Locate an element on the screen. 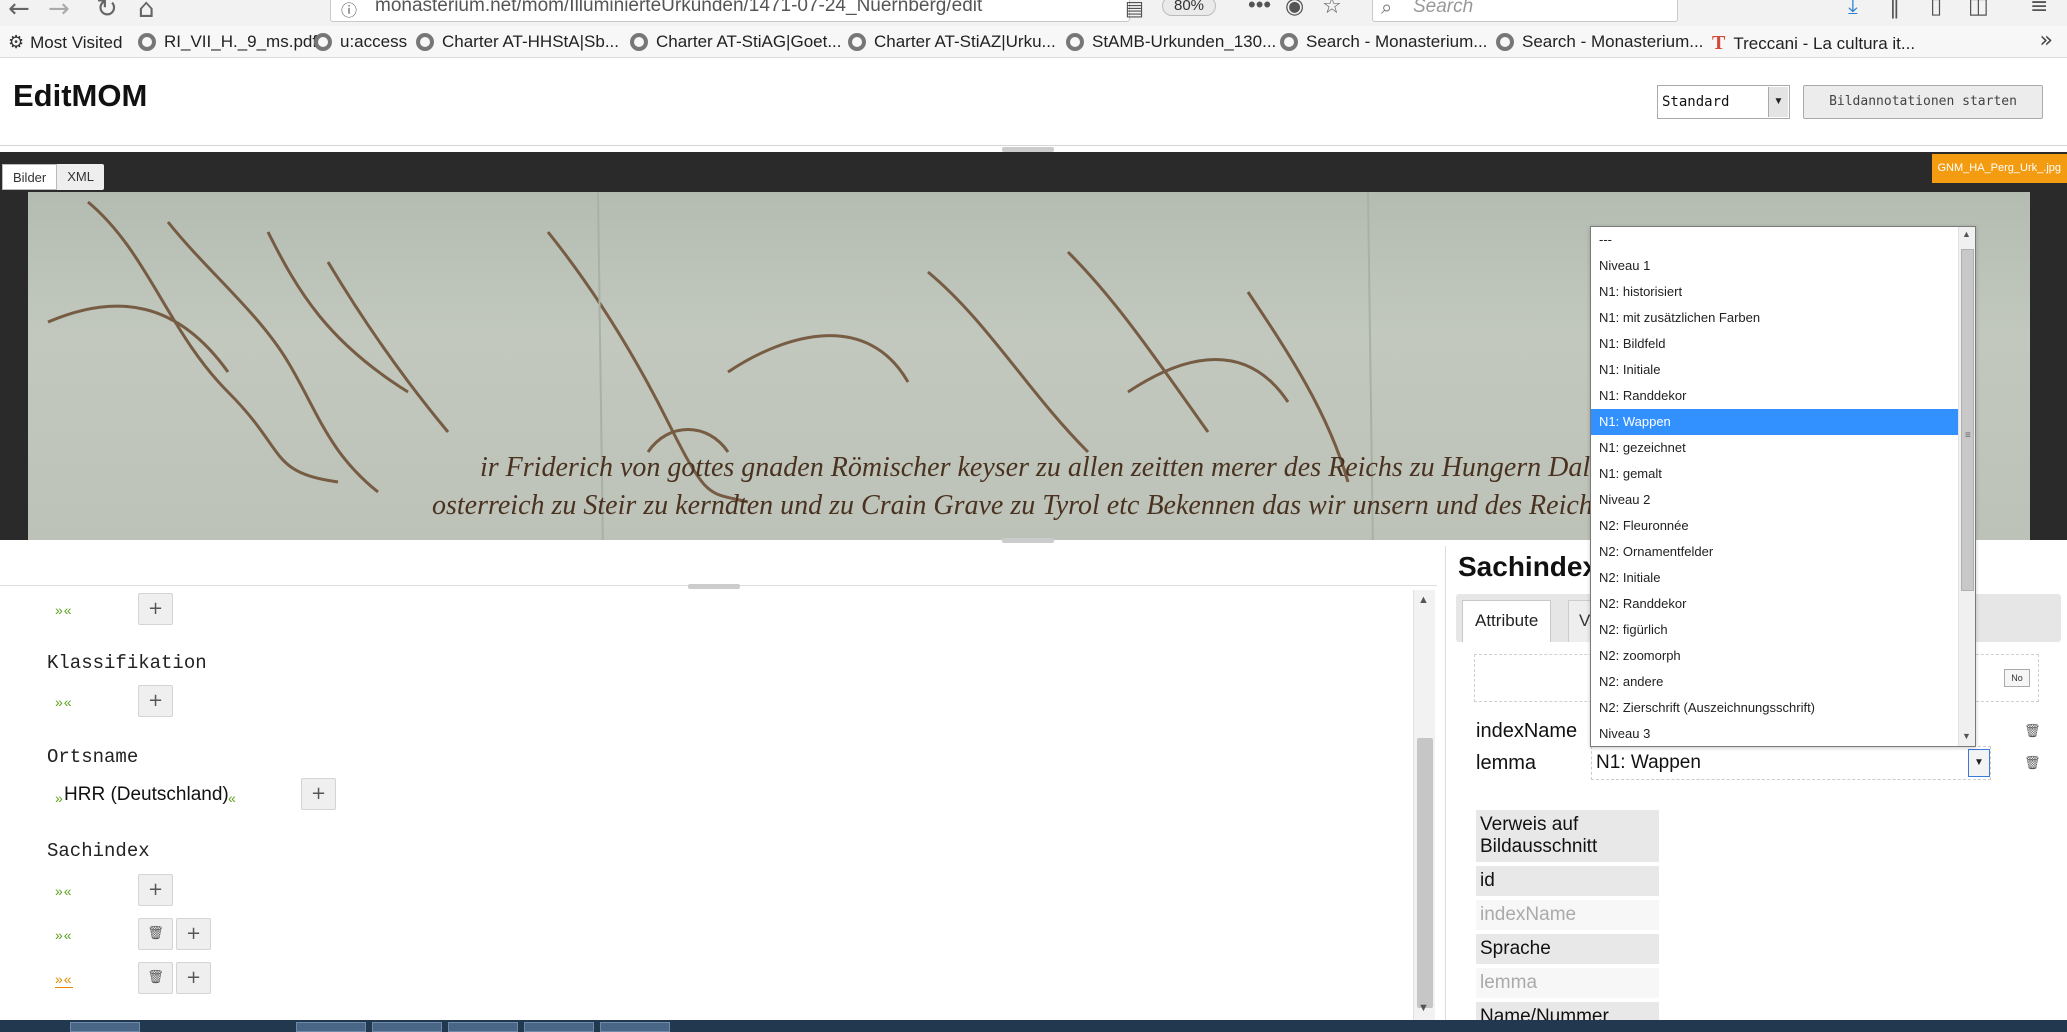 This screenshot has width=2067, height=1032. reference-sprache: Sprache is located at coordinates (1567, 949).